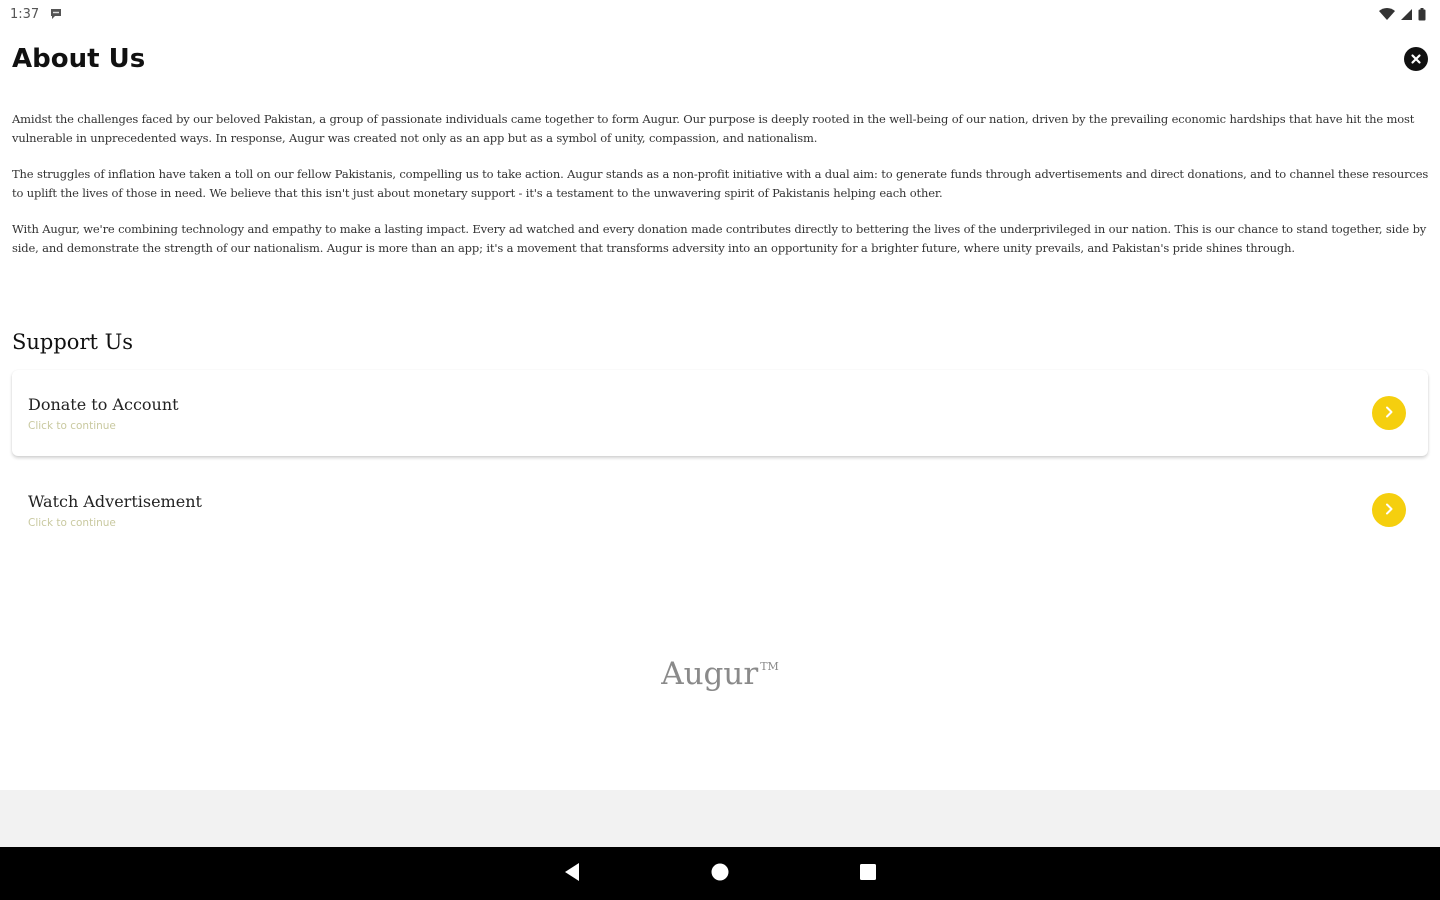 The image size is (1440, 900). What do you see at coordinates (720, 14) in the screenshot?
I see `status-bar: 1:37` at bounding box center [720, 14].